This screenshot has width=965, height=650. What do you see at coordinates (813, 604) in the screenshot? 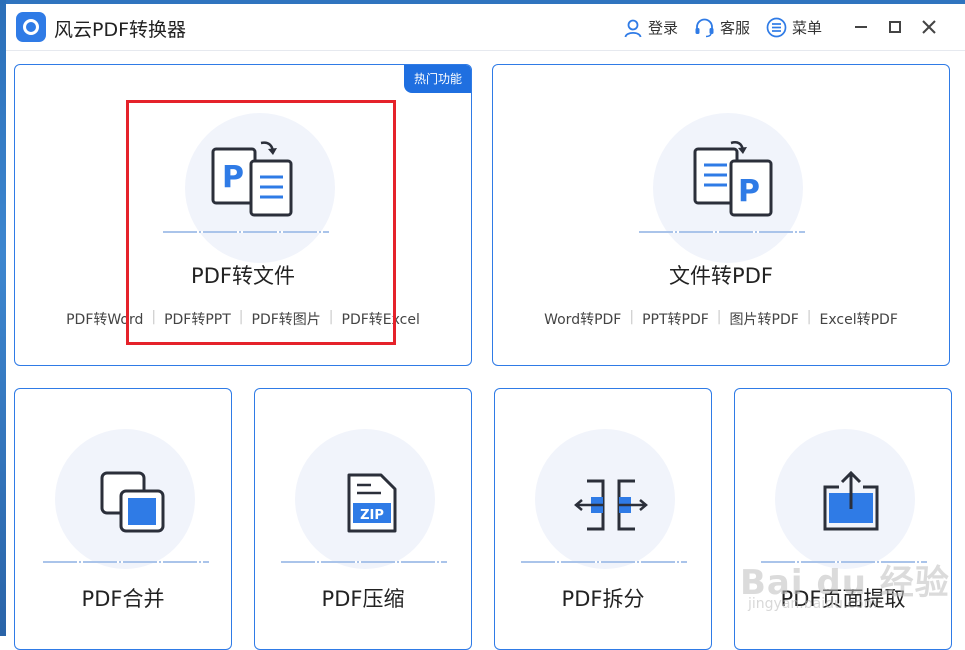
I see `baidu-watermark-url: jingyan.baidu.com` at bounding box center [813, 604].